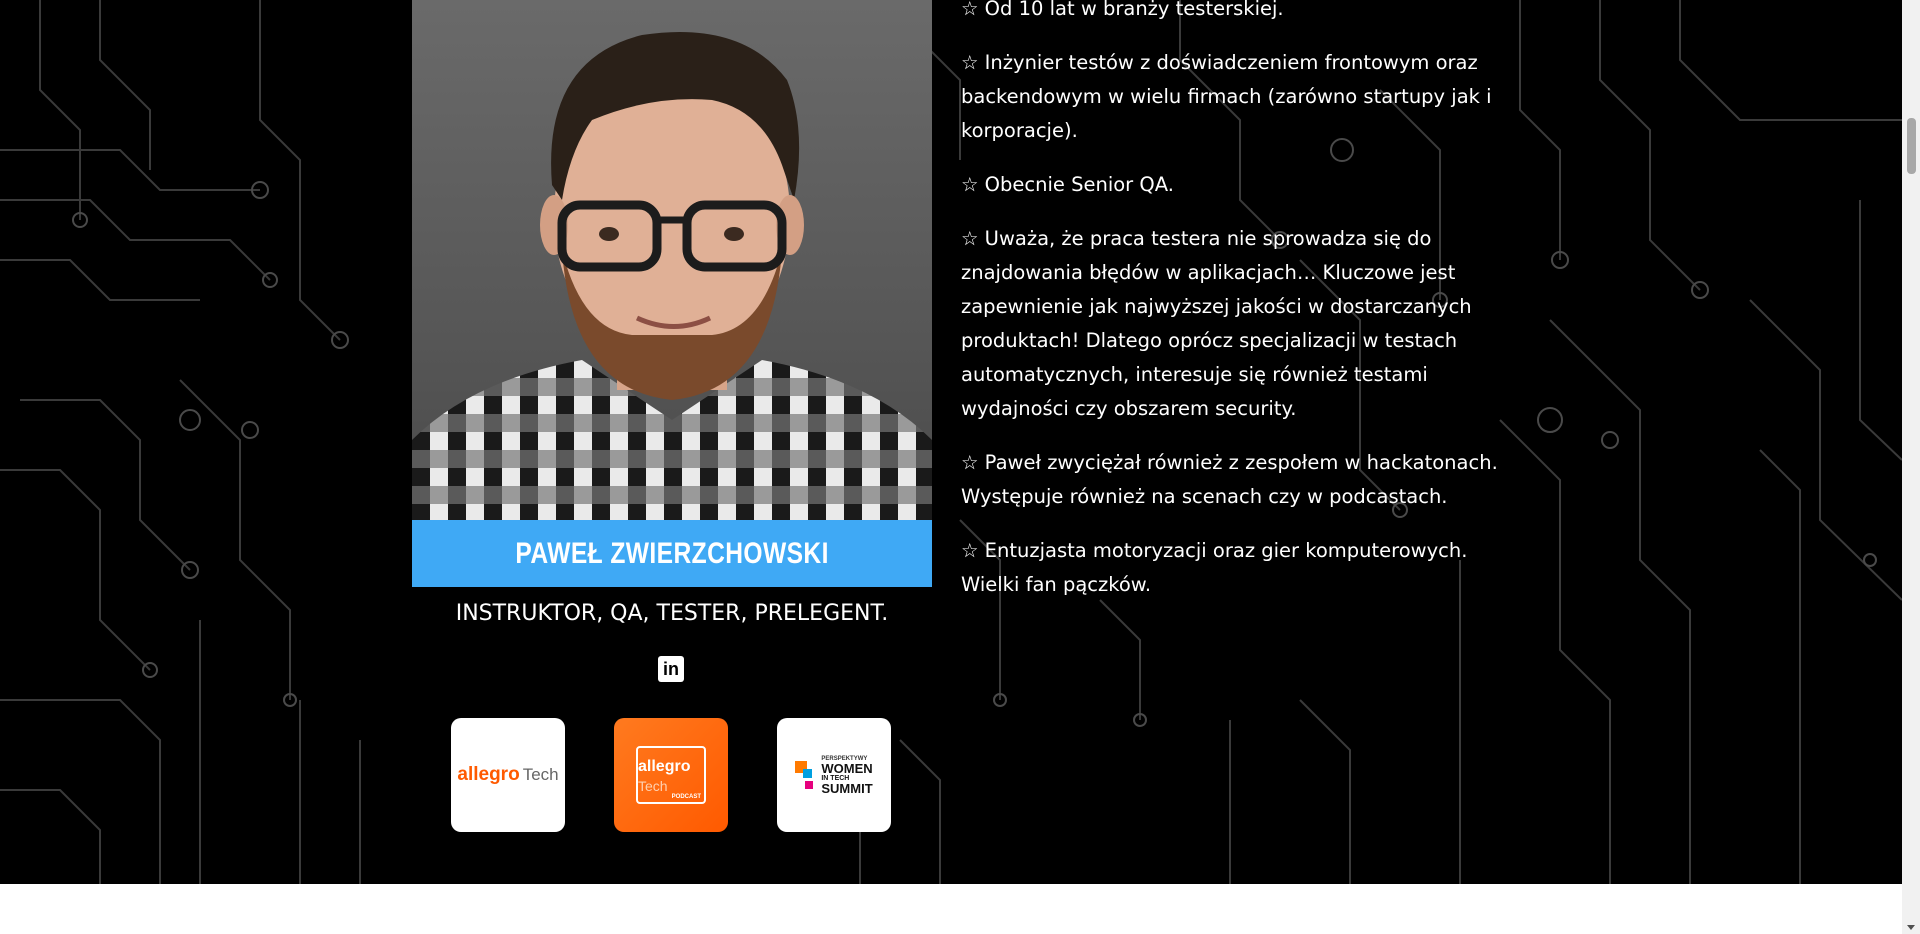 The height and width of the screenshot is (934, 1920). What do you see at coordinates (806, 775) in the screenshot?
I see `women-squares-mark` at bounding box center [806, 775].